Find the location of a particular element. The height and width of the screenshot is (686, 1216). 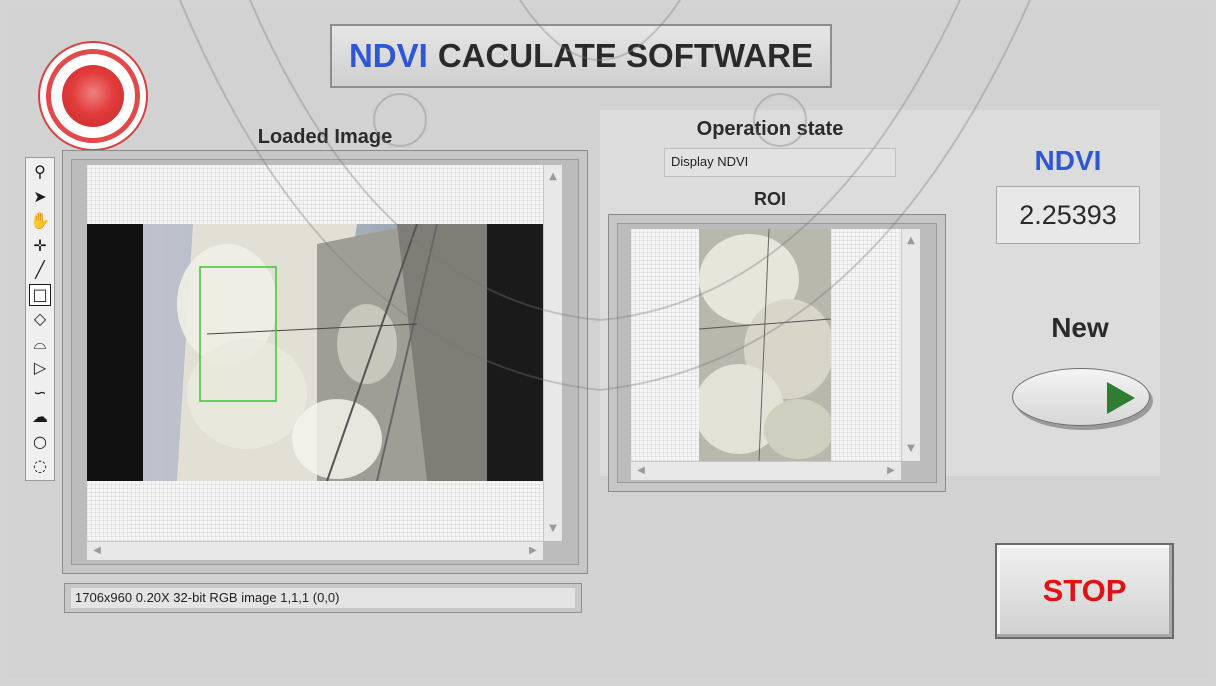

new-label: New is located at coordinates (1080, 327).